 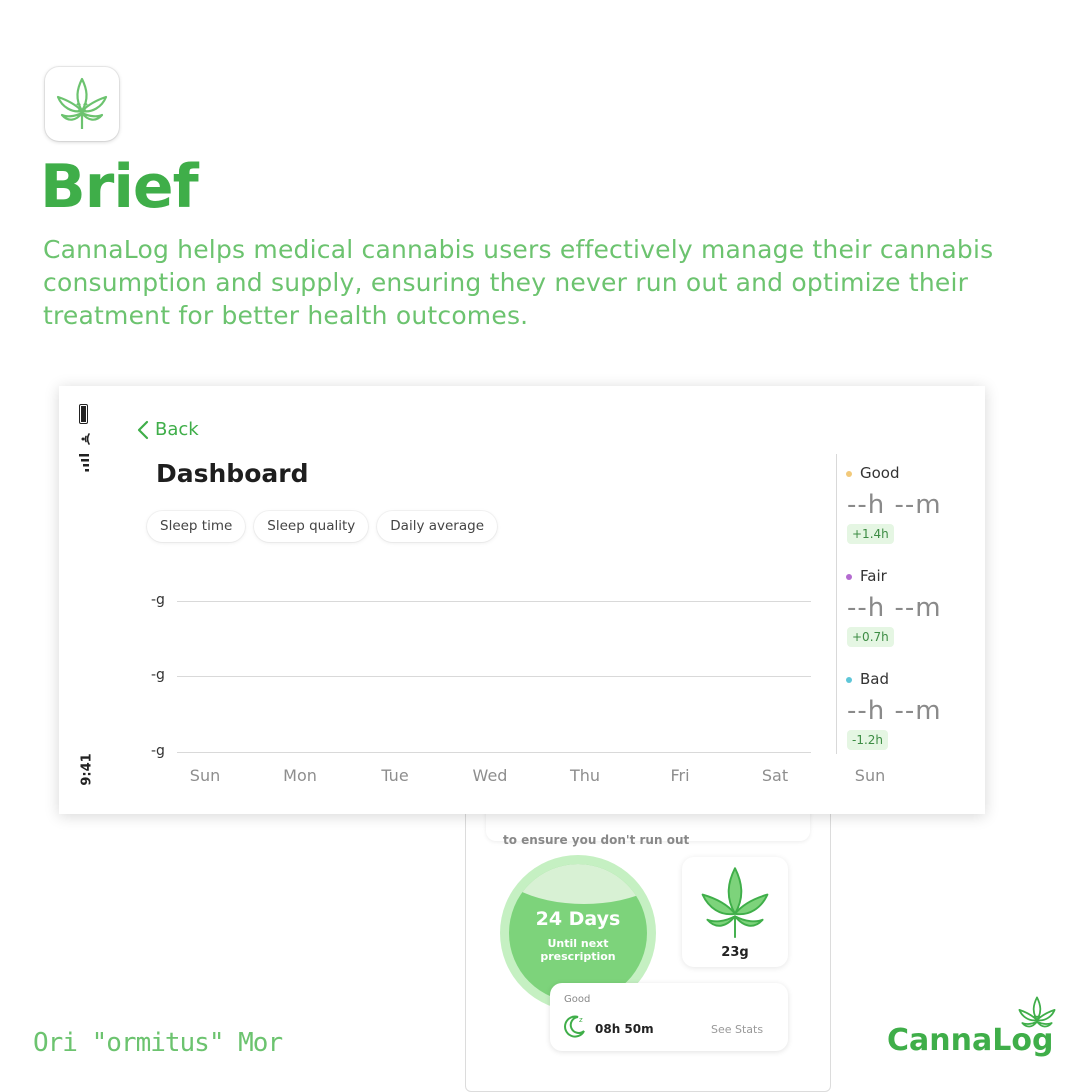 What do you see at coordinates (585, 775) in the screenshot?
I see `x-tick-label: Thu` at bounding box center [585, 775].